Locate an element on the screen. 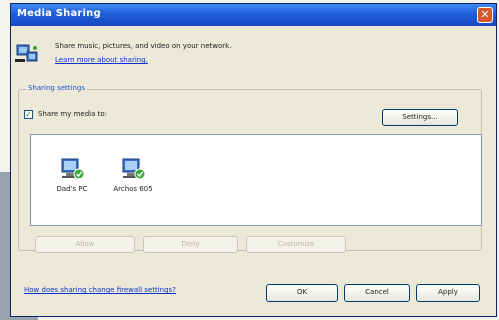 This screenshot has width=499, height=320. computer-shared-icon is located at coordinates (73, 169).